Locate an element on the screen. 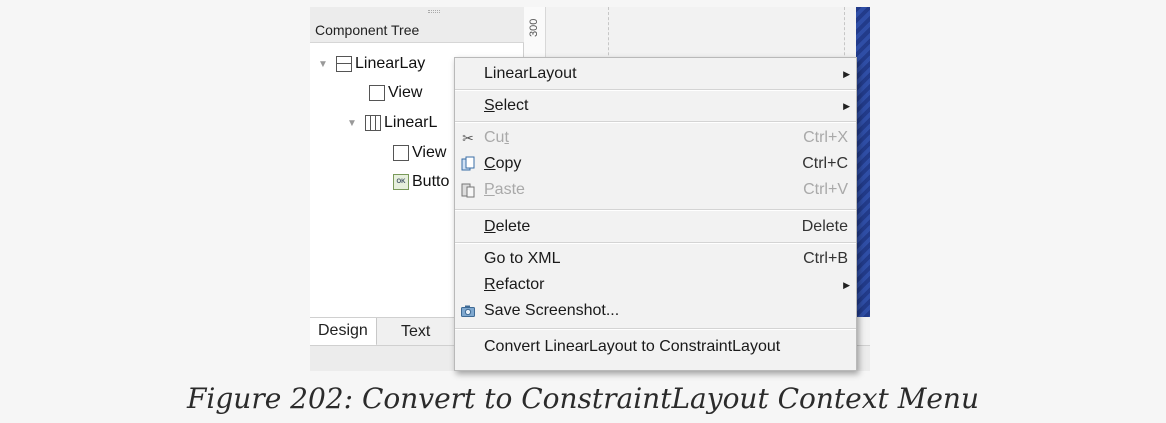 This screenshot has width=1166, height=423. tree-row-root-linear-layout: ▼ LinearLay is located at coordinates (370, 64).